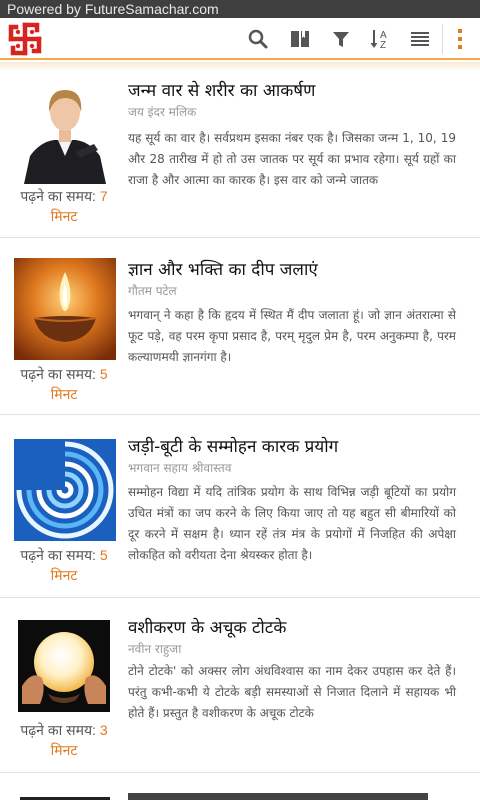  Describe the element at coordinates (240, 39) in the screenshot. I see `app-toolbar: A Z` at that location.